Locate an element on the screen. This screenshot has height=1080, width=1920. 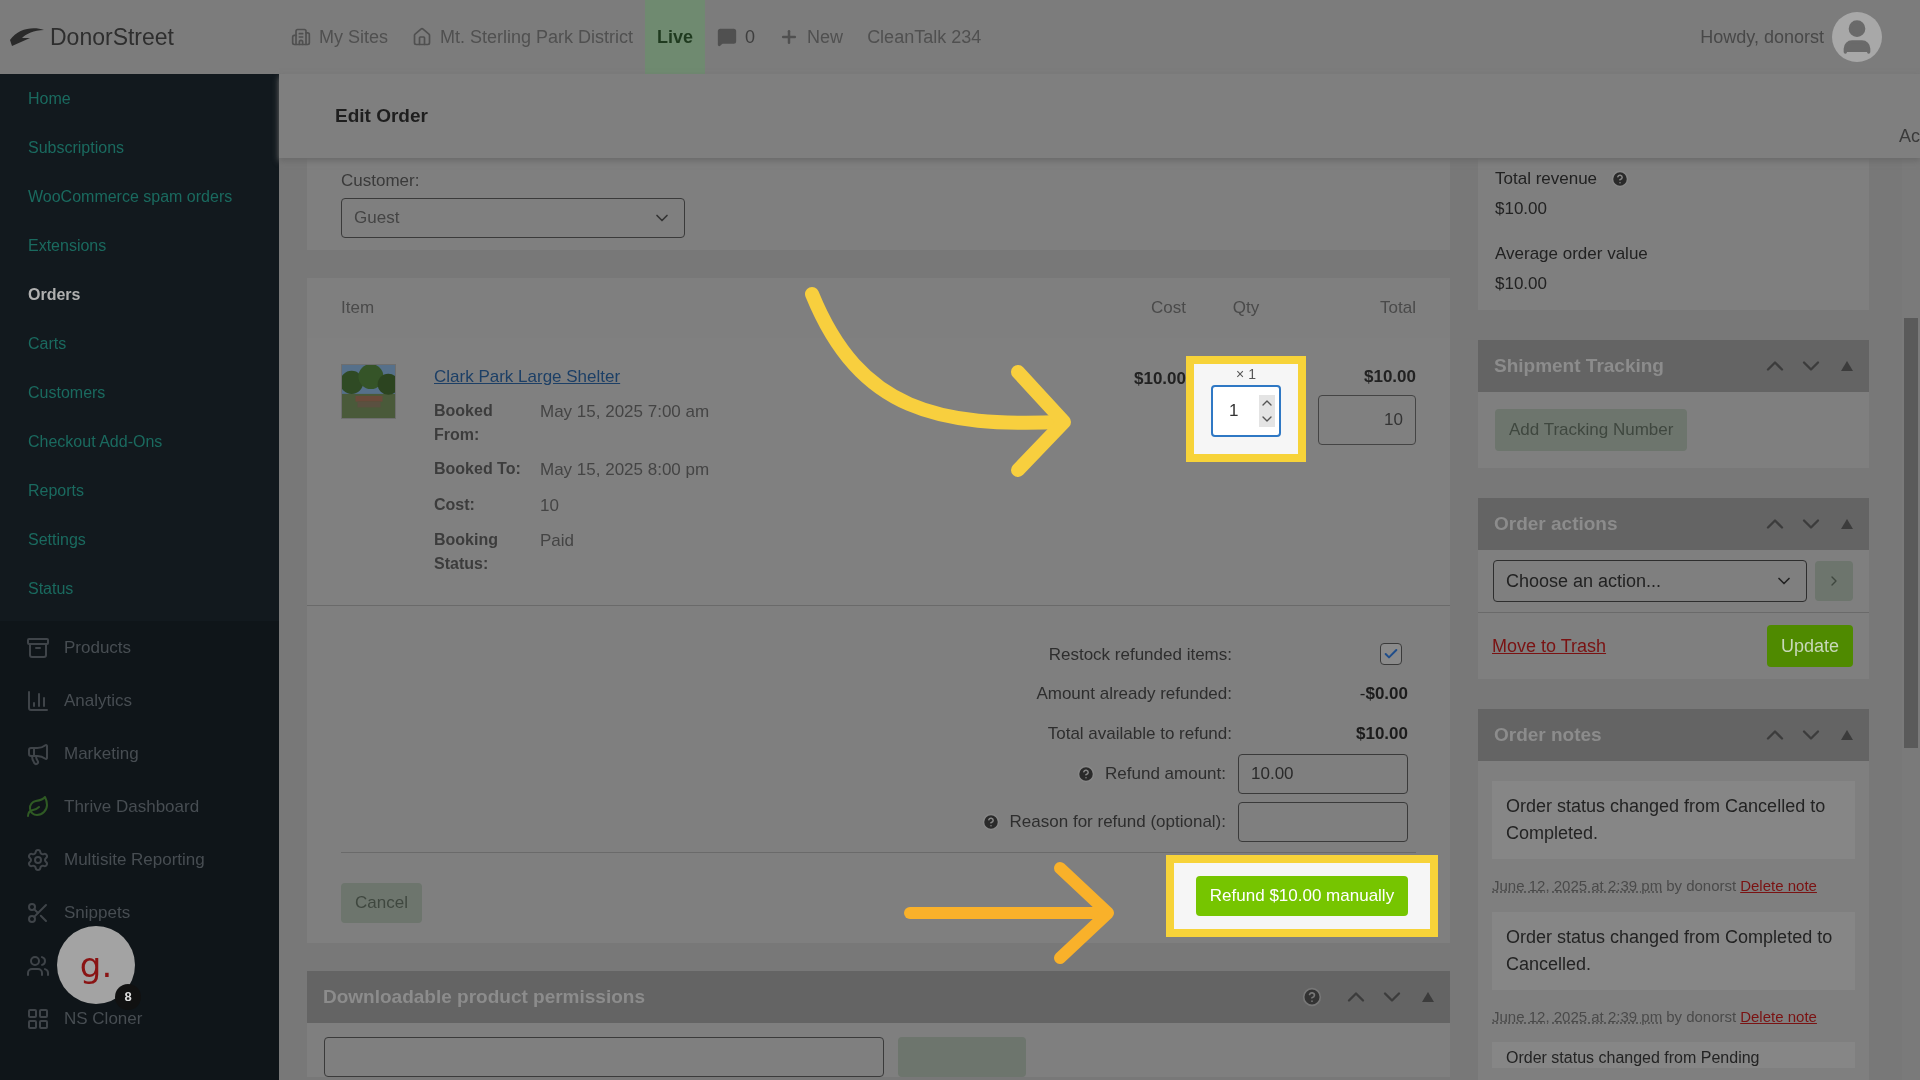
archive-icon is located at coordinates (38, 647).